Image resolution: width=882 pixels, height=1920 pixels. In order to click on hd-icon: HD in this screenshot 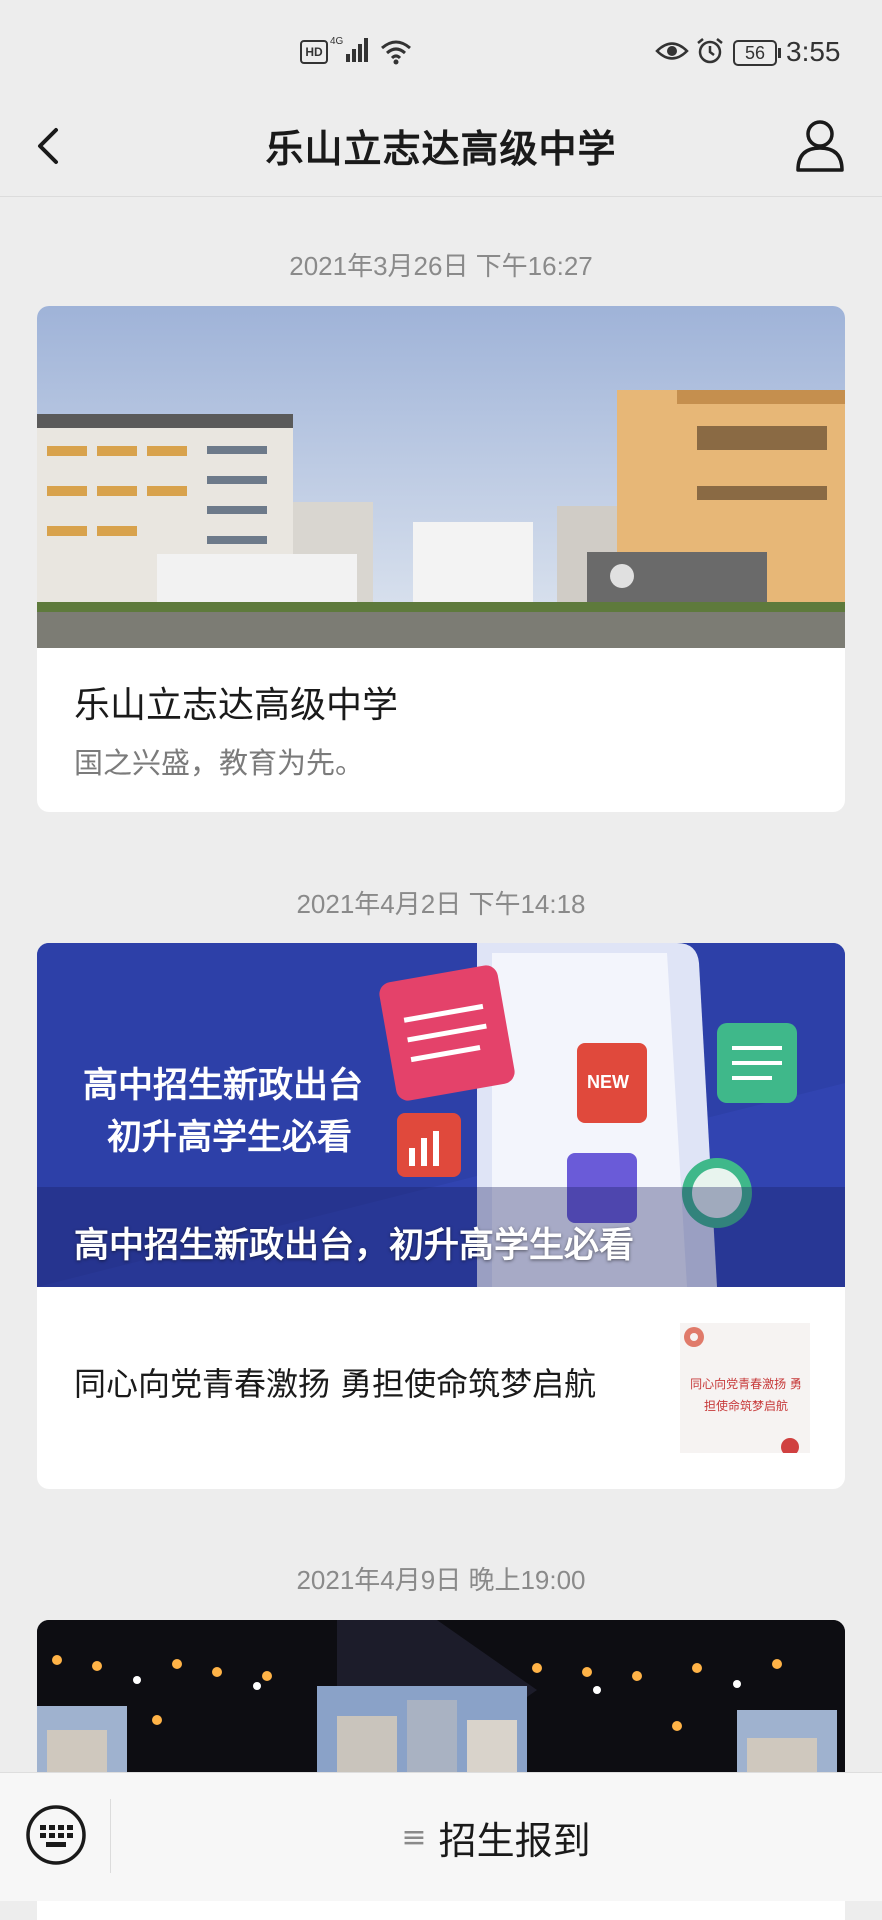, I will do `click(314, 52)`.